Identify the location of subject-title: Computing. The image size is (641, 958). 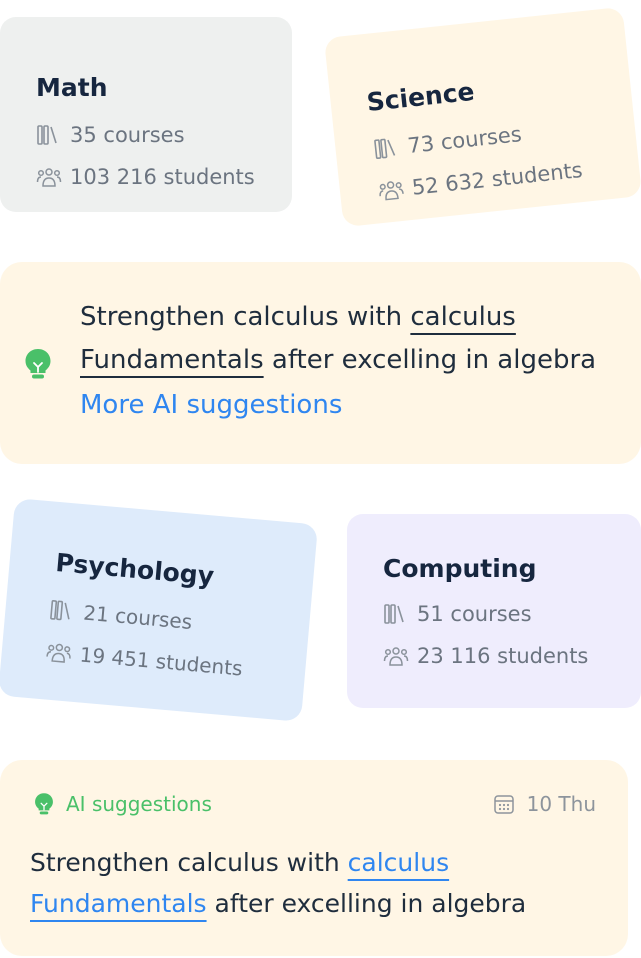
(460, 568).